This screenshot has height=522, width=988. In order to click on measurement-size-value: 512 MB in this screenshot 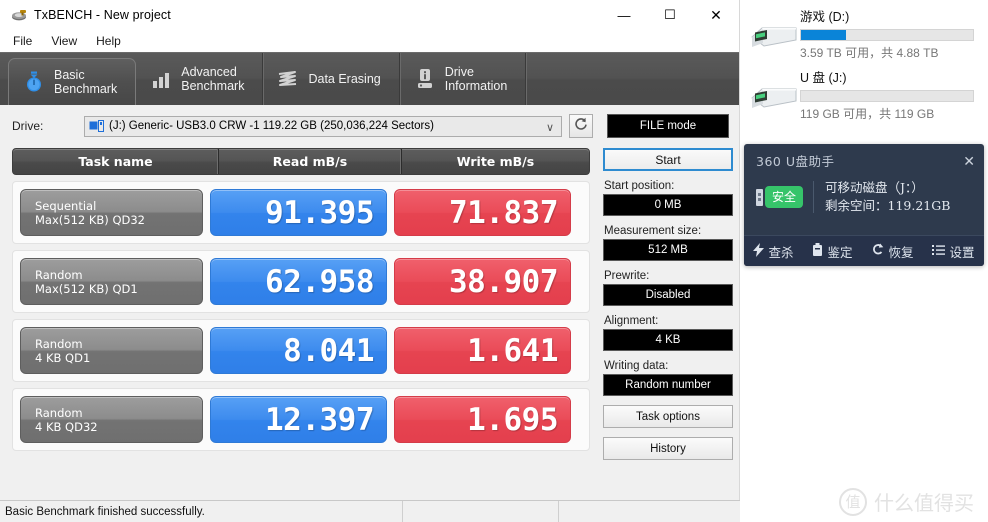, I will do `click(668, 250)`.